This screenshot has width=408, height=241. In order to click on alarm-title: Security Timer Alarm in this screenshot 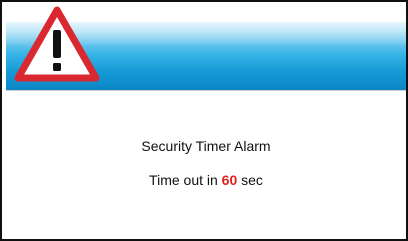, I will do `click(206, 146)`.